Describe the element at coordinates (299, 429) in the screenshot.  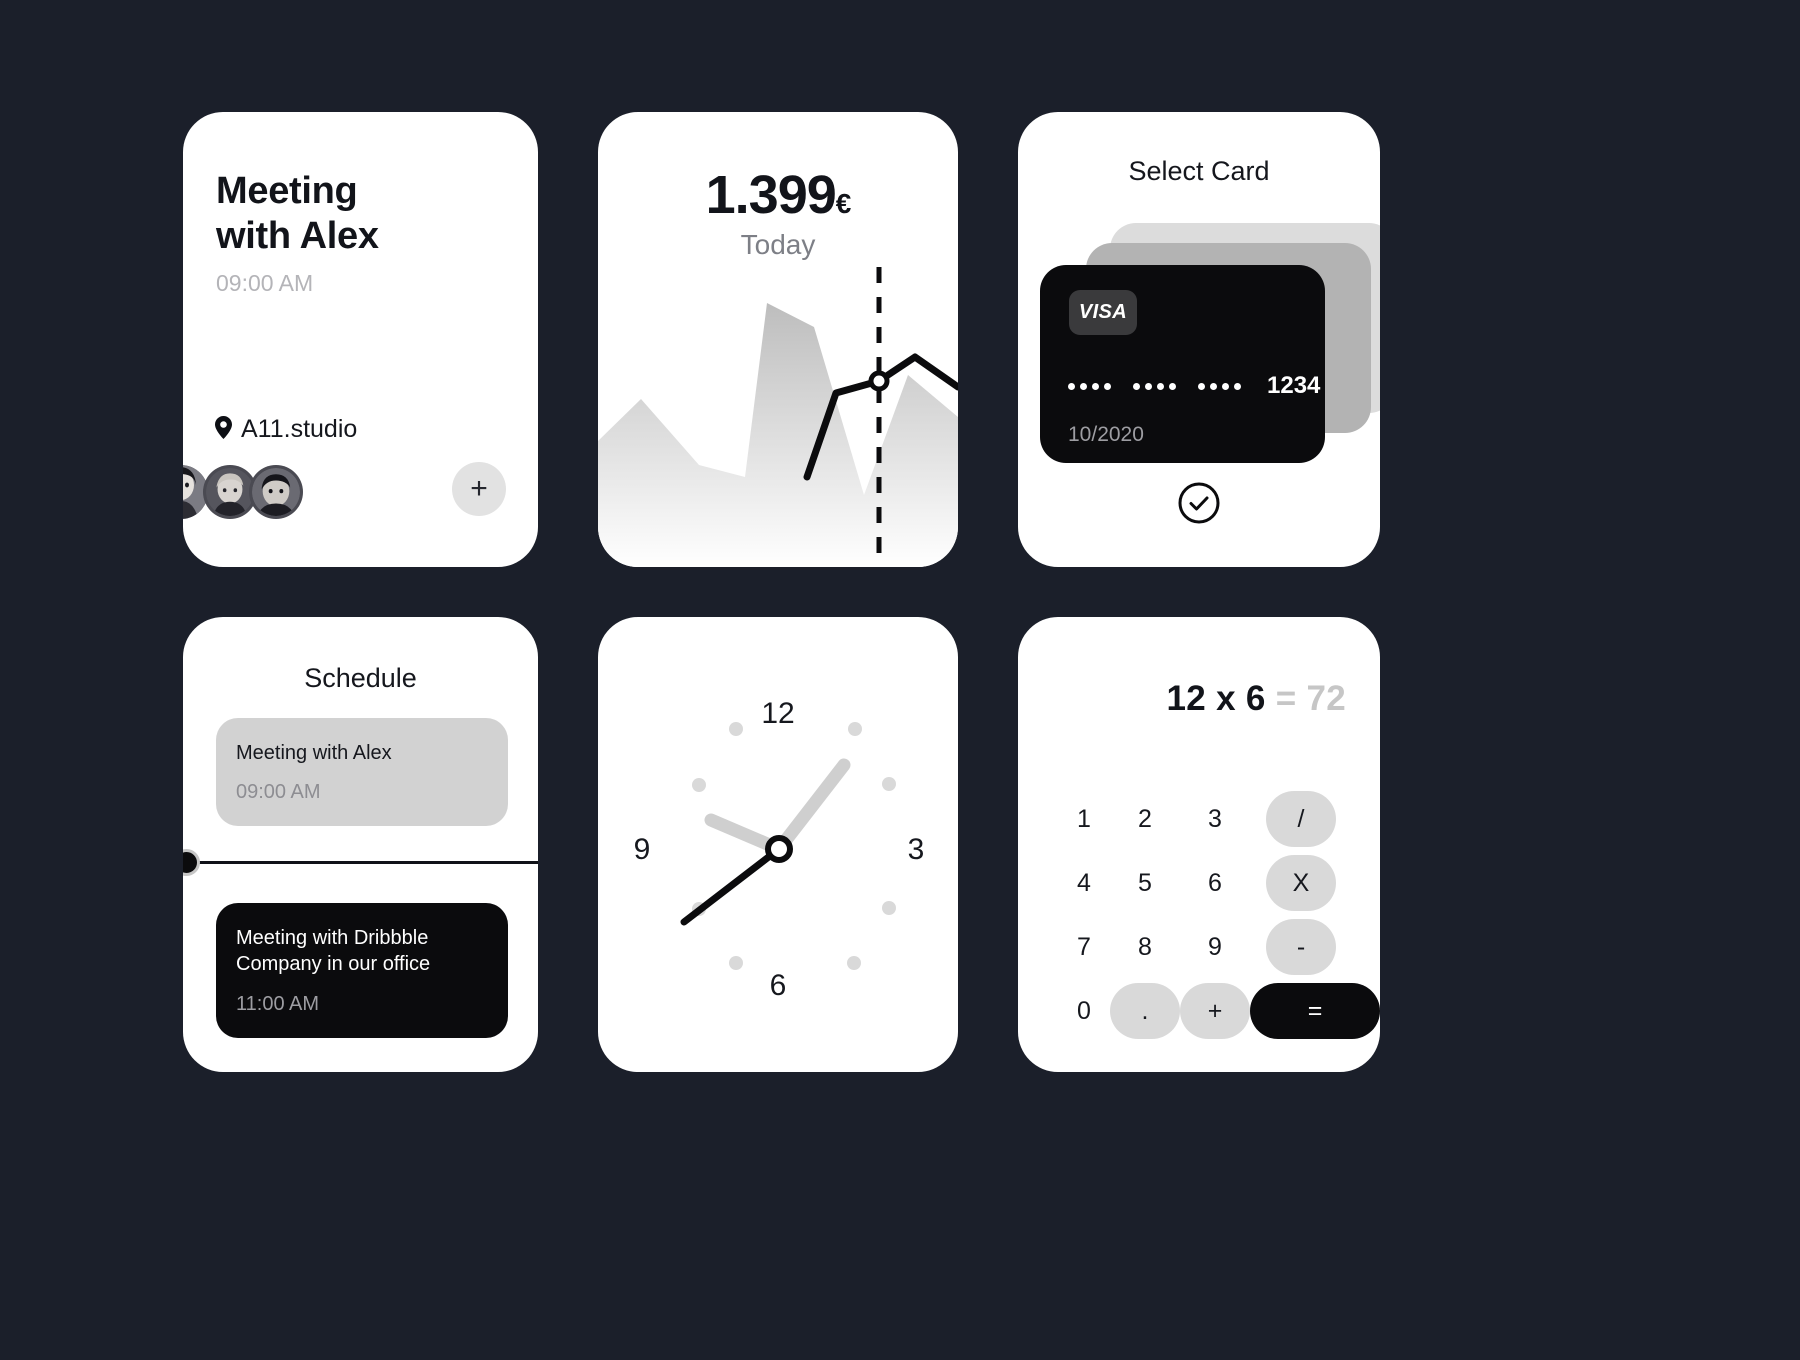
I see `meeting-location-label: A11.studio` at that location.